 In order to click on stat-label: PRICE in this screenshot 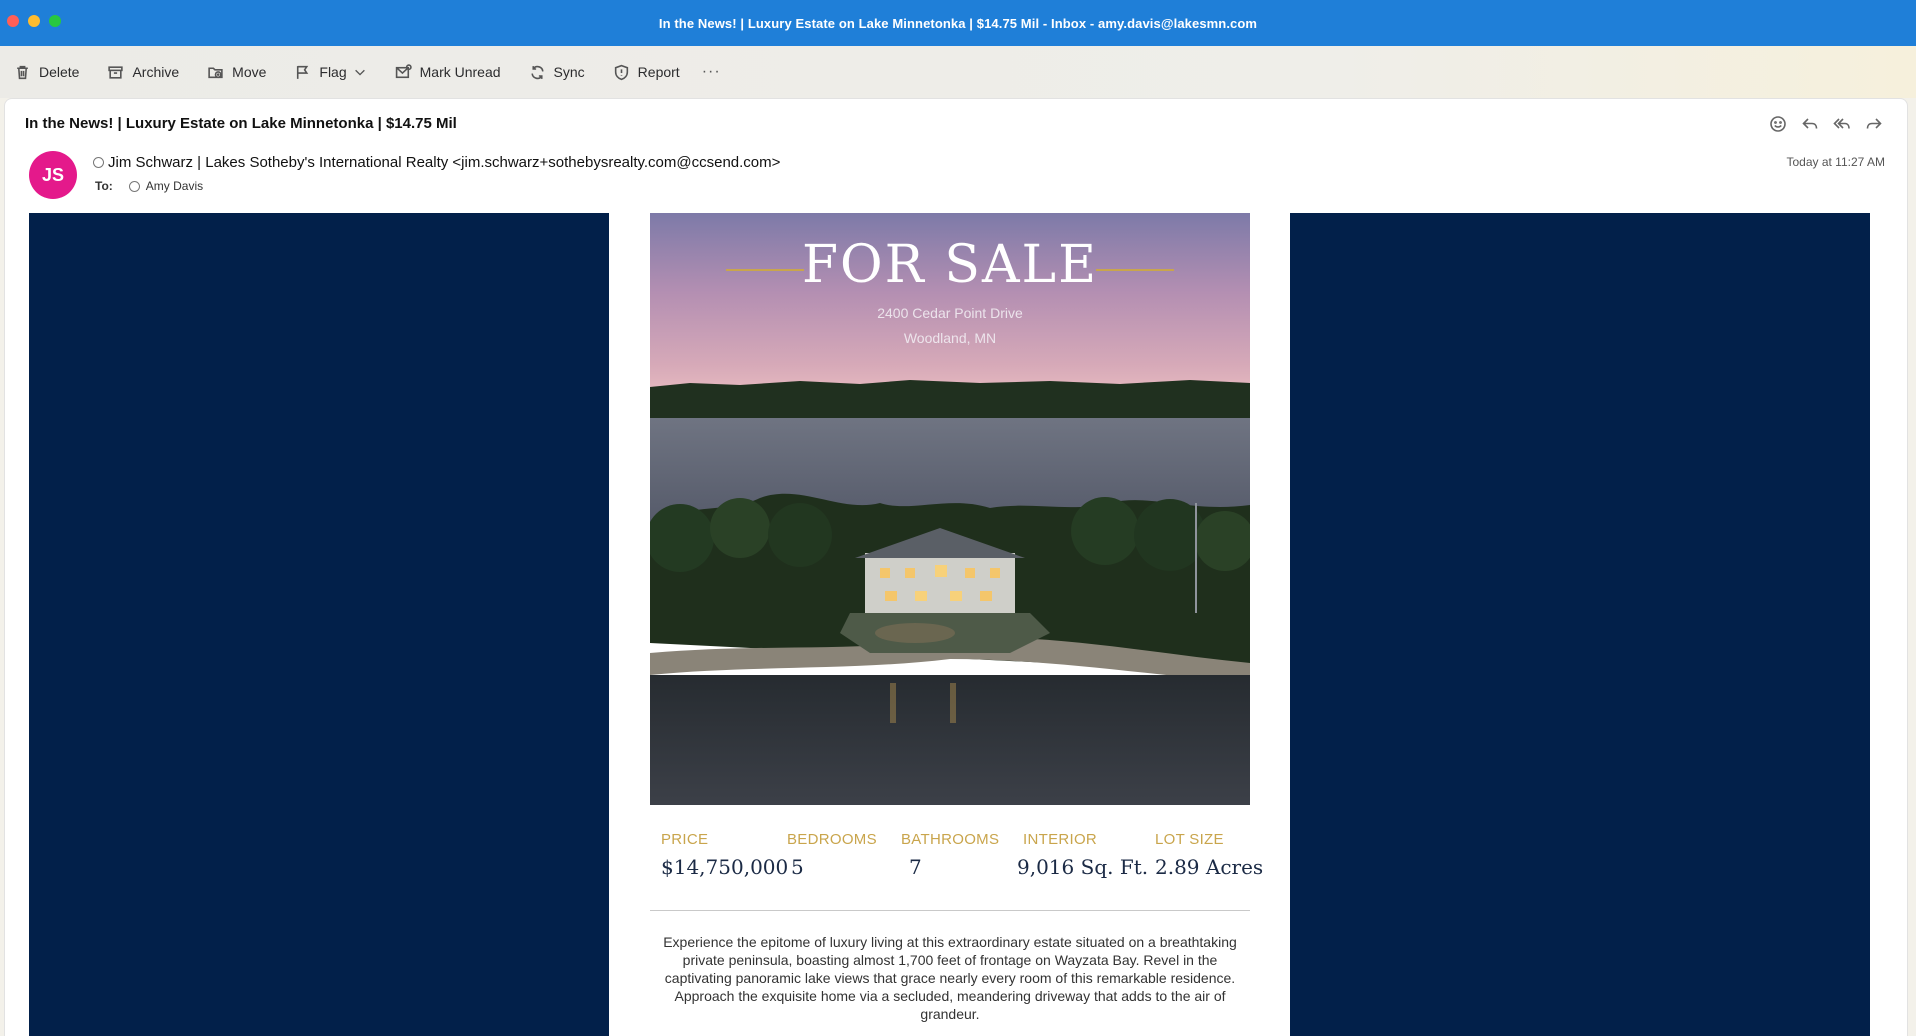, I will do `click(685, 839)`.